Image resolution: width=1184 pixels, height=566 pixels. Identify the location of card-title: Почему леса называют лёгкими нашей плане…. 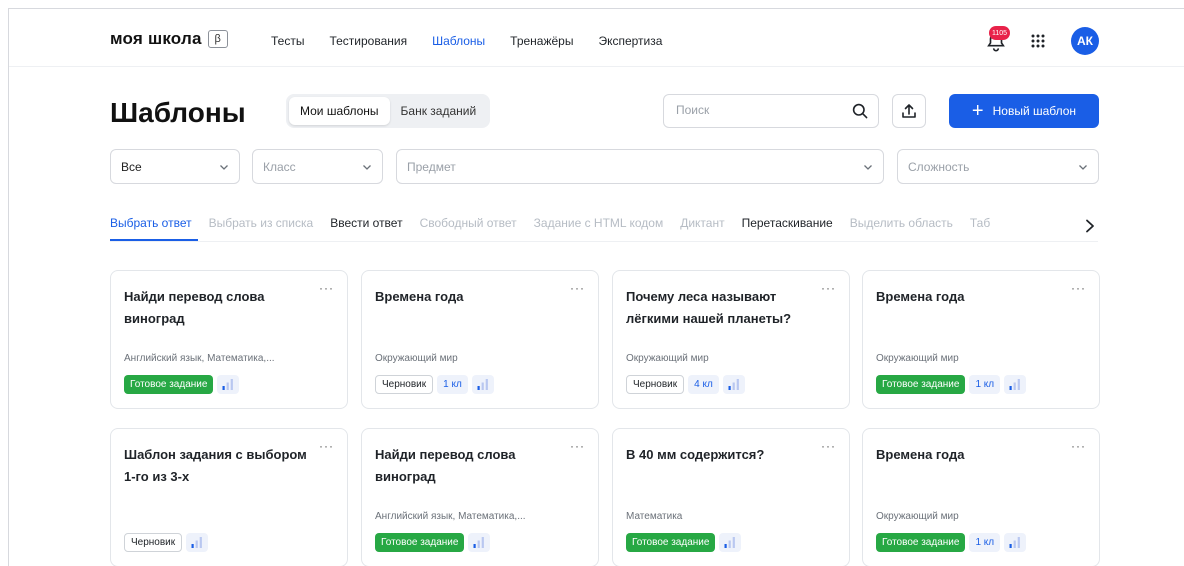
(709, 307).